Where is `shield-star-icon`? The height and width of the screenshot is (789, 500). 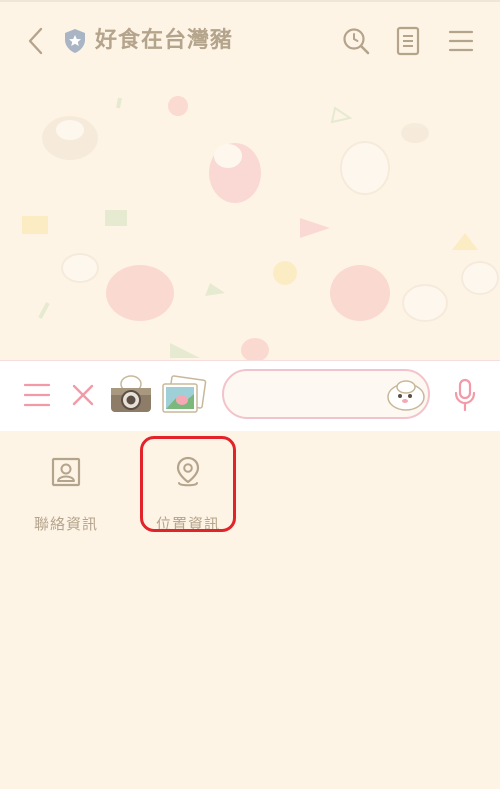 shield-star-icon is located at coordinates (75, 41).